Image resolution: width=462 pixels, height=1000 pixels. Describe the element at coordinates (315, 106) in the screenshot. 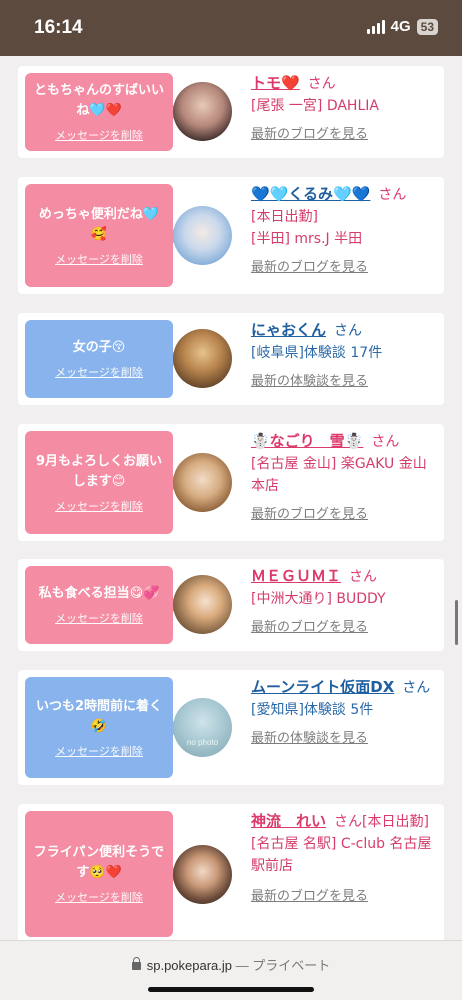

I see `shop-detail: [尾張 一宮] DAHLIA` at that location.